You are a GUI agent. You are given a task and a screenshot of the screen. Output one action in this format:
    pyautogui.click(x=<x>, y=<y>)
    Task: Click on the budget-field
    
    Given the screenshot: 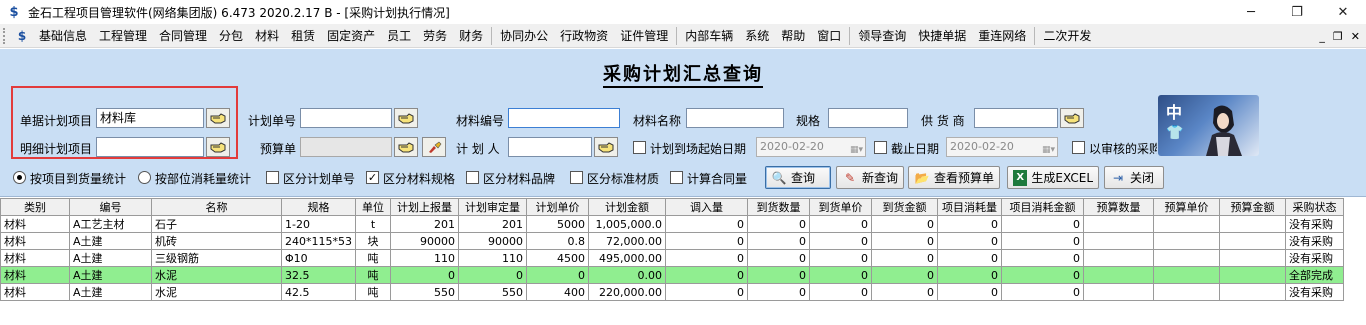 What is the action you would take?
    pyautogui.click(x=346, y=147)
    